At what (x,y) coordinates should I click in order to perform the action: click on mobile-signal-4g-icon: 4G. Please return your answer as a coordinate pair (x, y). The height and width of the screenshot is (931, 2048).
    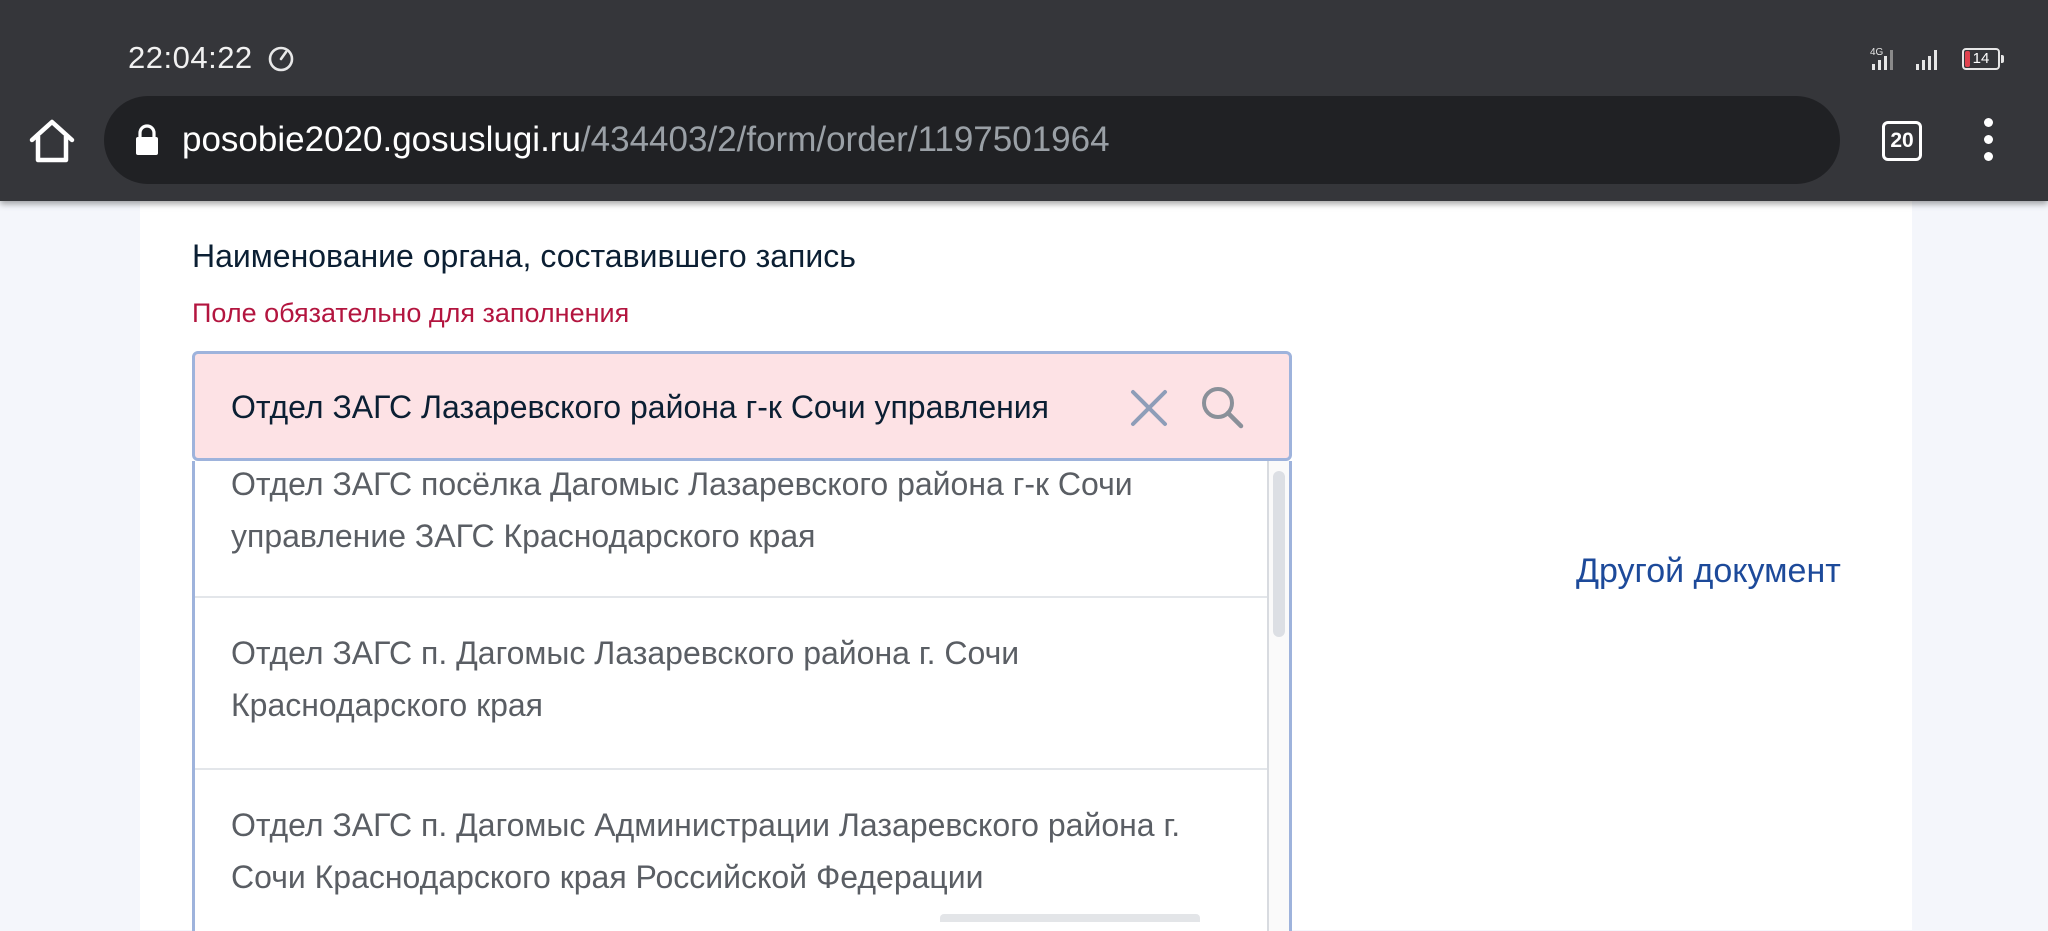
    Looking at the image, I should click on (1881, 58).